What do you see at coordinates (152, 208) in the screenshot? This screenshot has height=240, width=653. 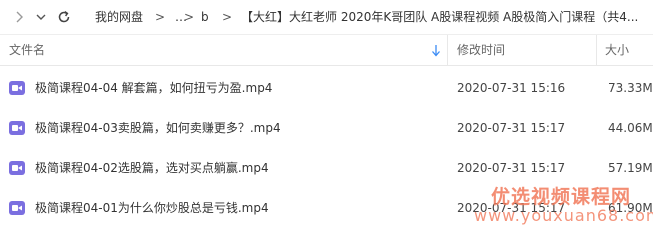 I see `file-name: 极简课程04-01为什么你炒股总是亏钱.mp4` at bounding box center [152, 208].